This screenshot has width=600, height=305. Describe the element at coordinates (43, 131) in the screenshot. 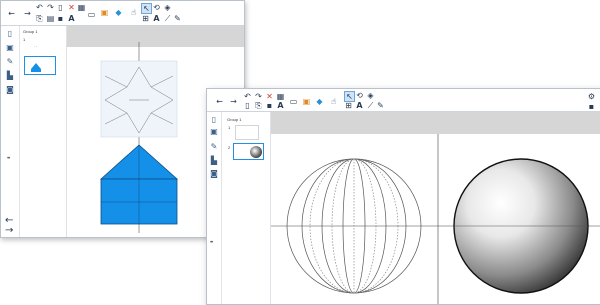

I see `page-panel: Group 1 1 . .` at that location.